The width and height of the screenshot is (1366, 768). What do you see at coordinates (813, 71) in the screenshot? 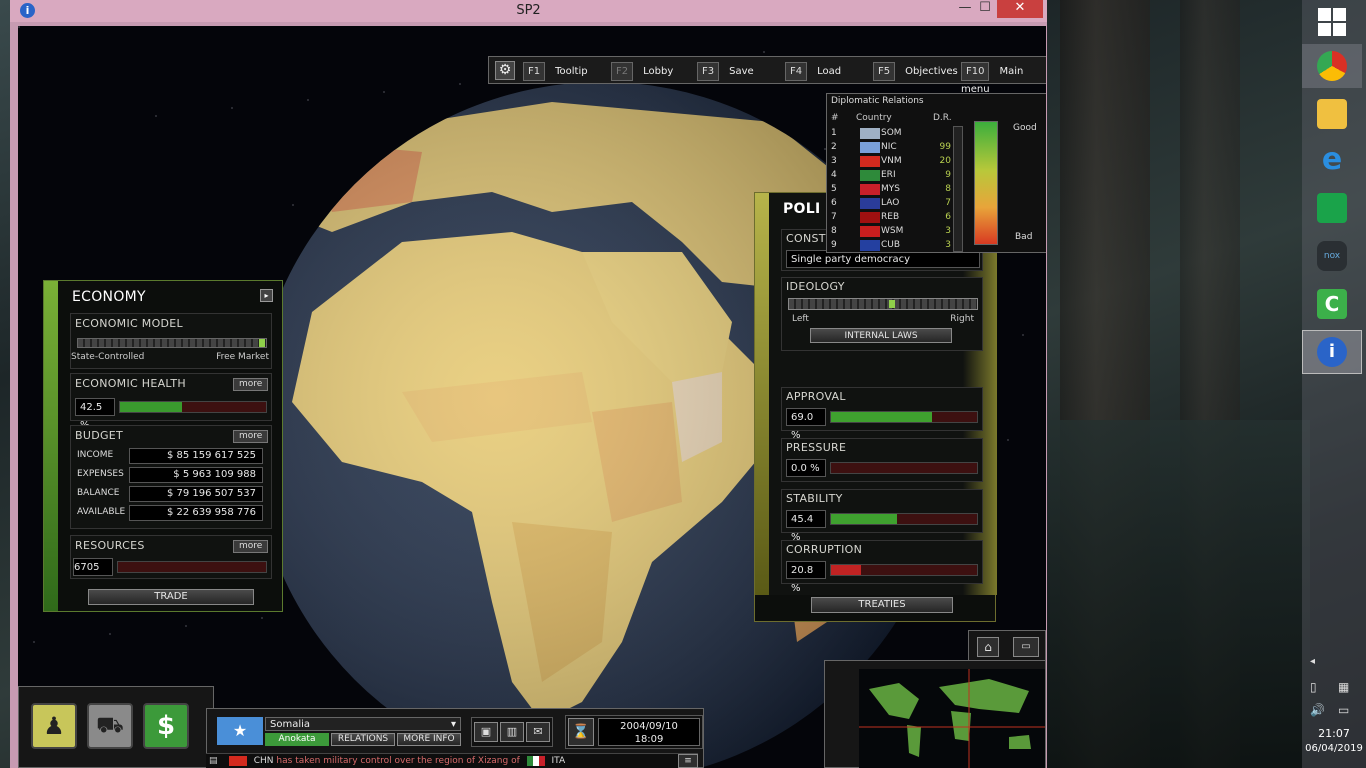
I see `fkey-load-button: F4 Load` at bounding box center [813, 71].